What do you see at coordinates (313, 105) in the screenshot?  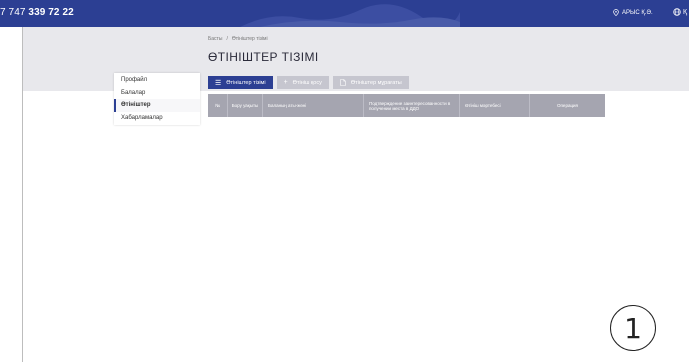 I see `column-header-child-name: Баланың аты-жөні` at bounding box center [313, 105].